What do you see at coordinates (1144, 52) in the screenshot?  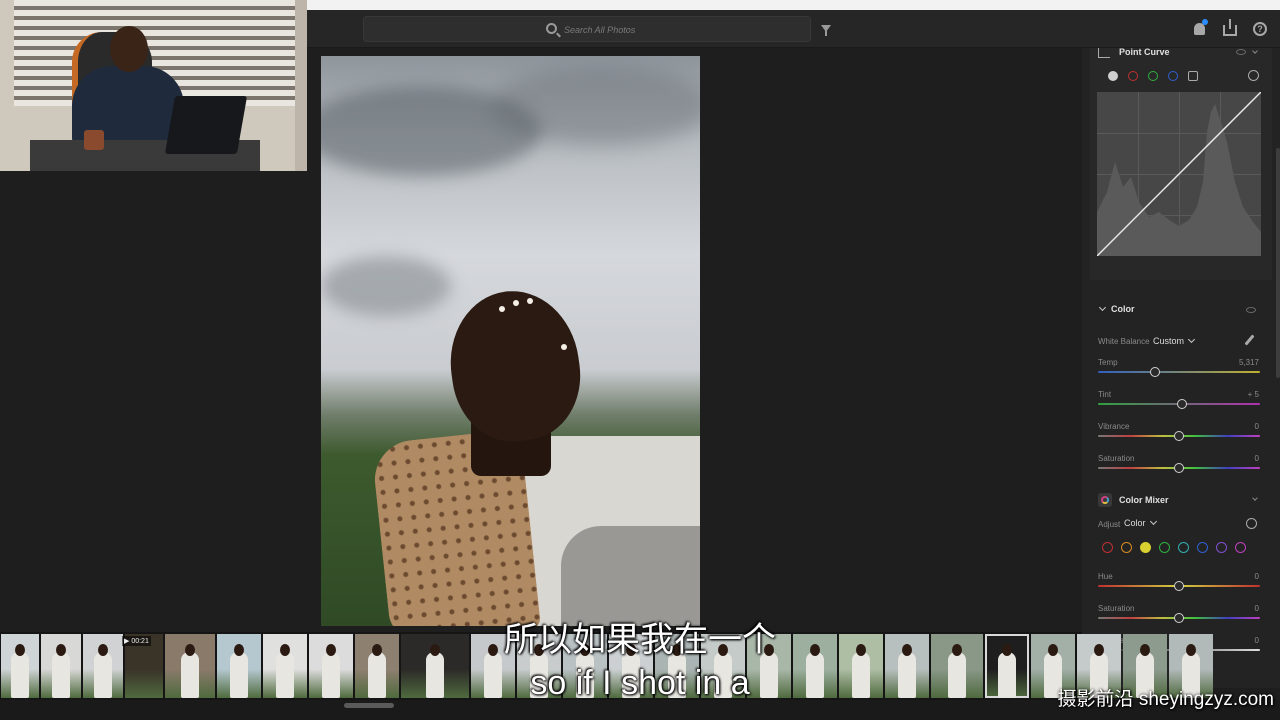 I see `point-curve-title: Point Curve` at bounding box center [1144, 52].